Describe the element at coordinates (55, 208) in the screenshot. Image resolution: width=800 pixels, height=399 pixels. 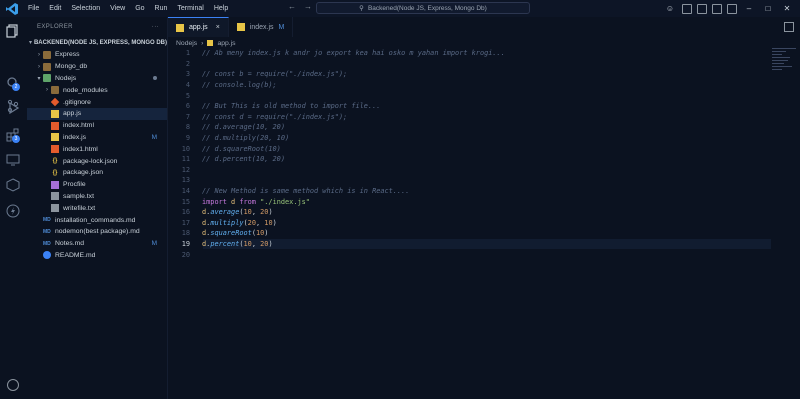
I see `text-file-icon` at that location.